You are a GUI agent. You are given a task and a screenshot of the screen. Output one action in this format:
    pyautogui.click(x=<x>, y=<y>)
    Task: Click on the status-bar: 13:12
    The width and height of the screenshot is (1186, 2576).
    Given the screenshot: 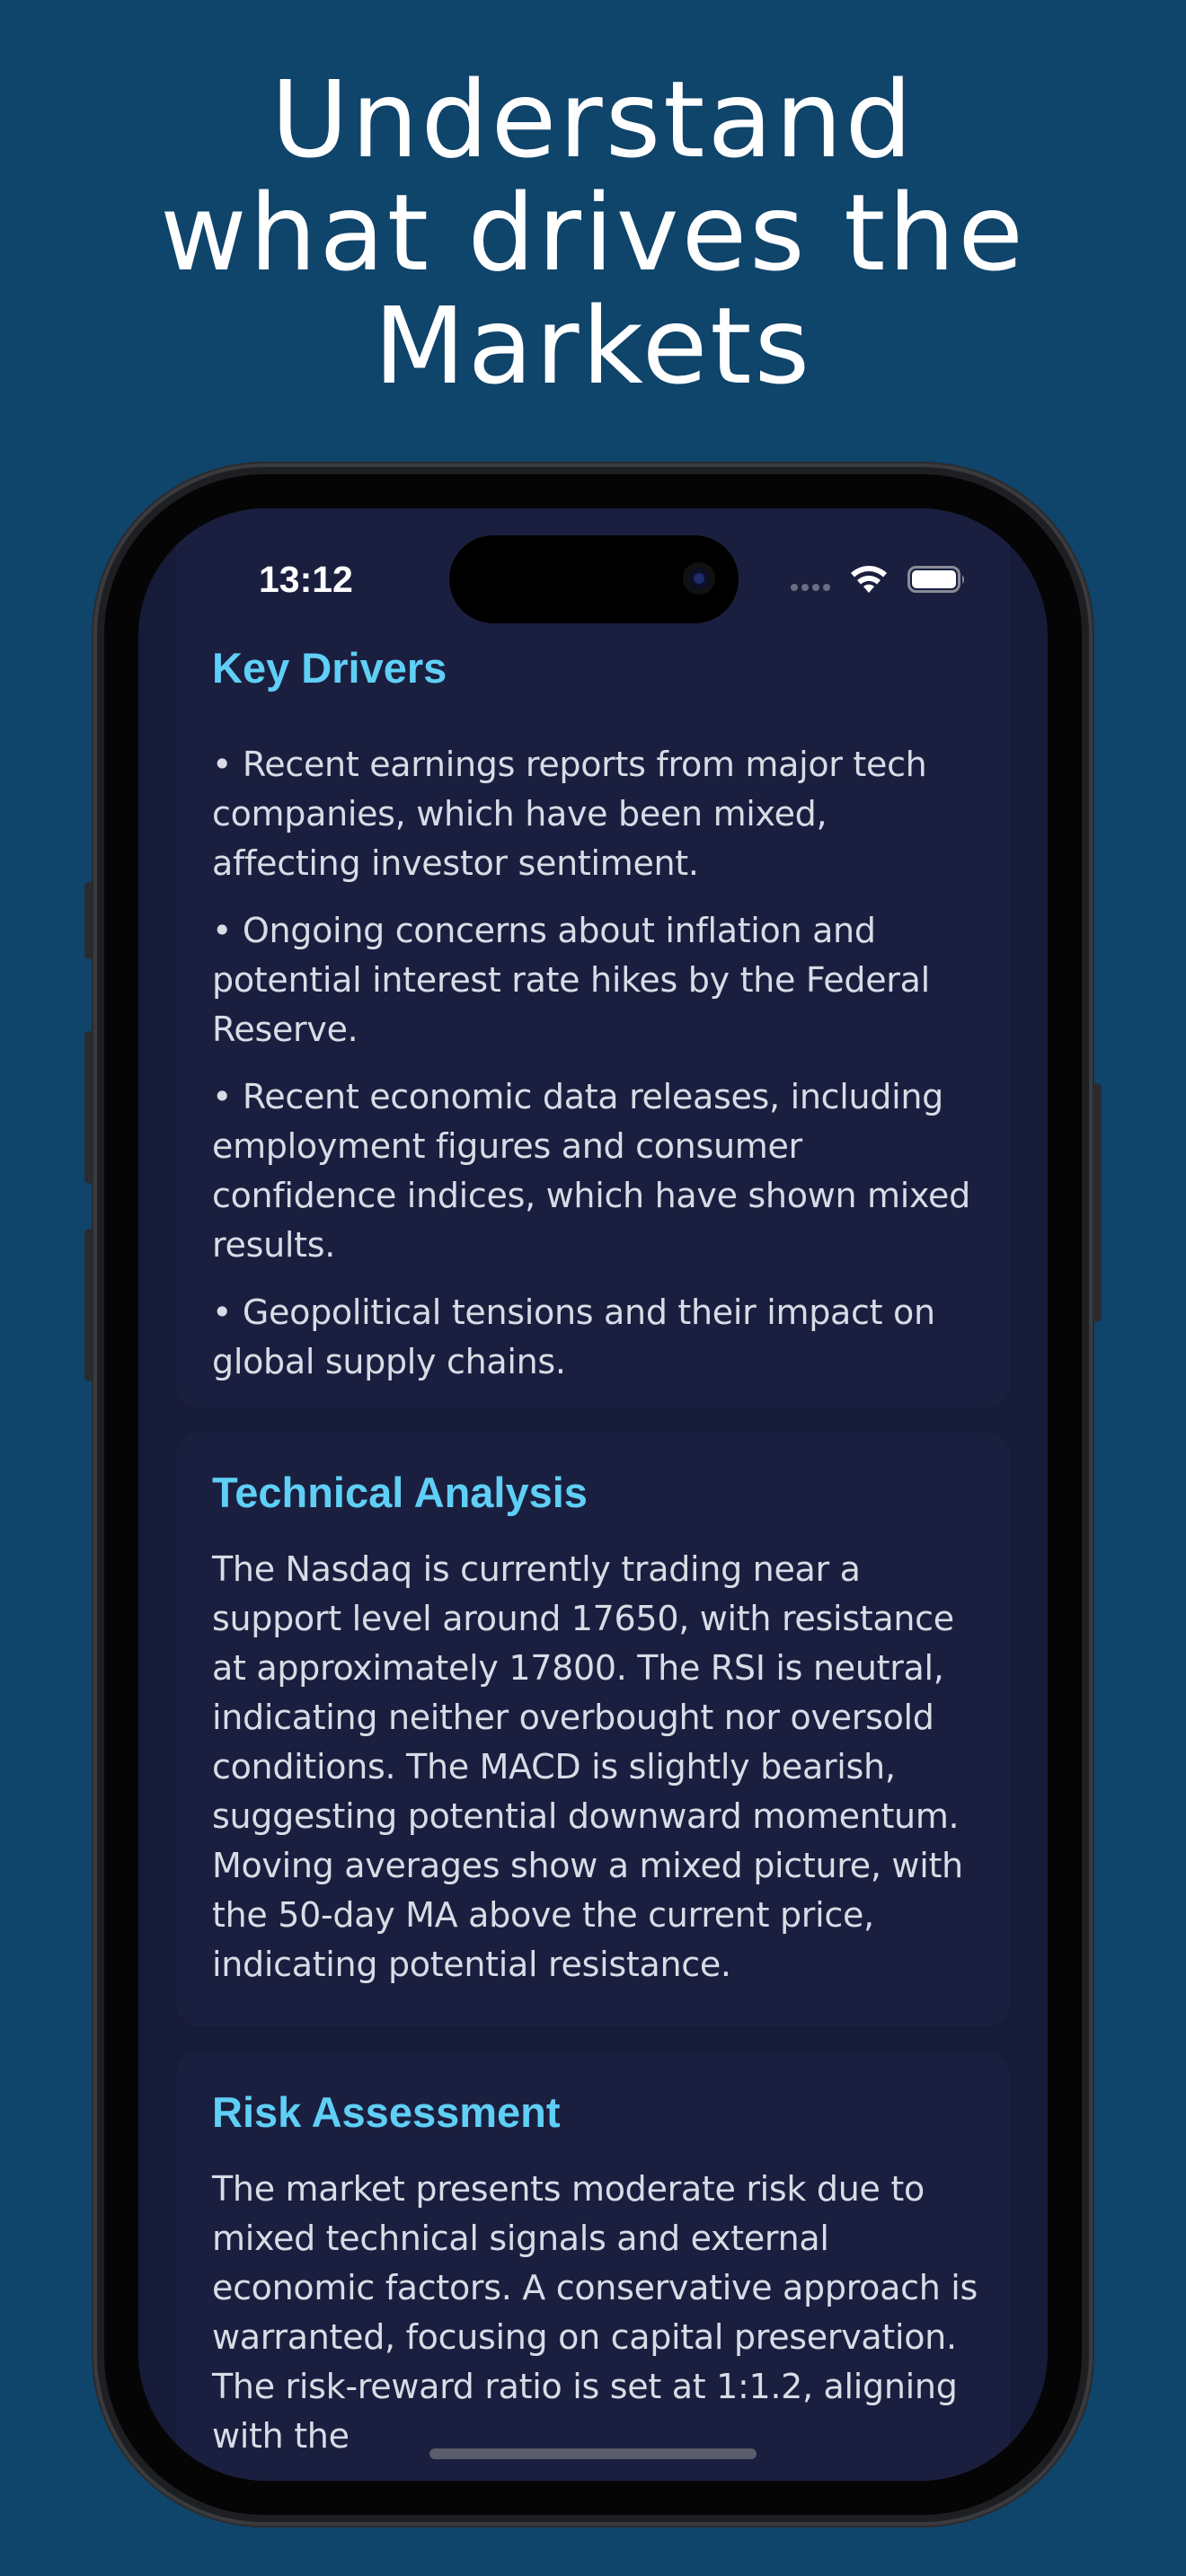 What is the action you would take?
    pyautogui.click(x=593, y=571)
    